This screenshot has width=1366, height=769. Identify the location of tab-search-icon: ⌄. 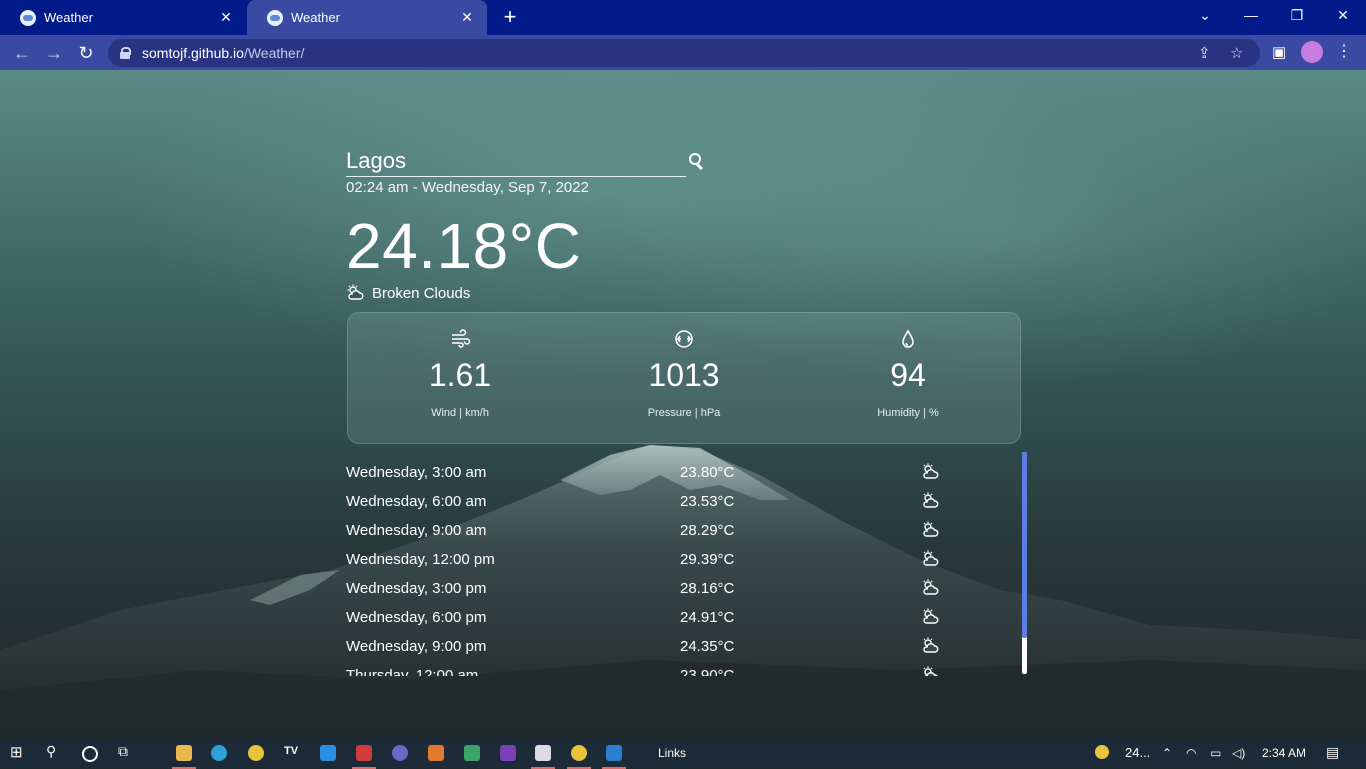
(1205, 16).